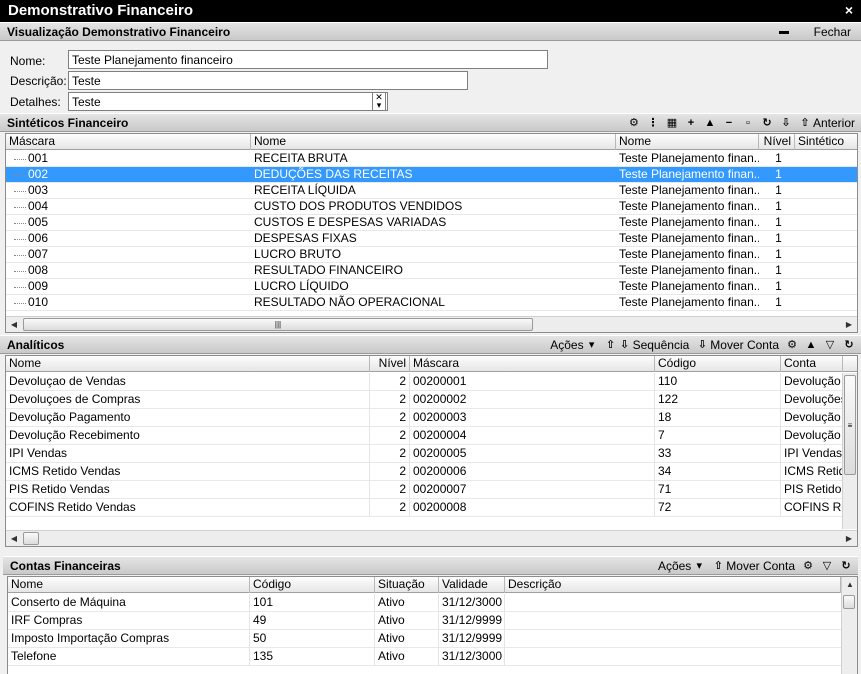 The image size is (861, 674). I want to click on copy-icon: ▫, so click(748, 123).